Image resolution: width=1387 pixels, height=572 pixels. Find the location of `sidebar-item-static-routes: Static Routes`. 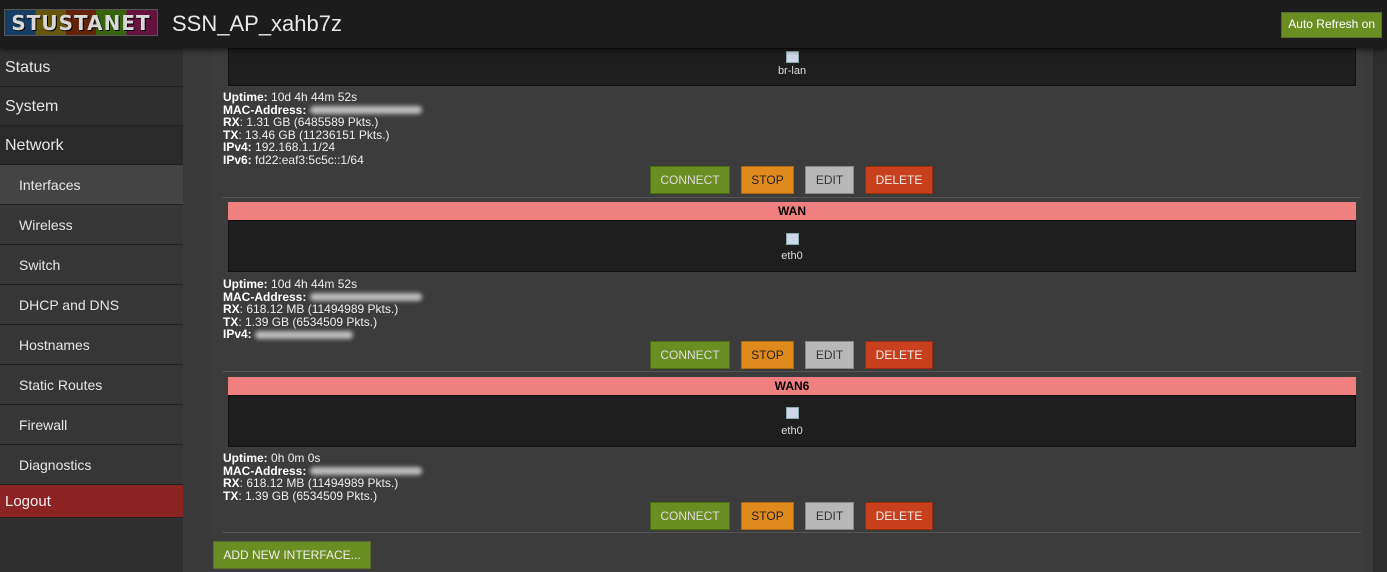

sidebar-item-static-routes: Static Routes is located at coordinates (91, 385).